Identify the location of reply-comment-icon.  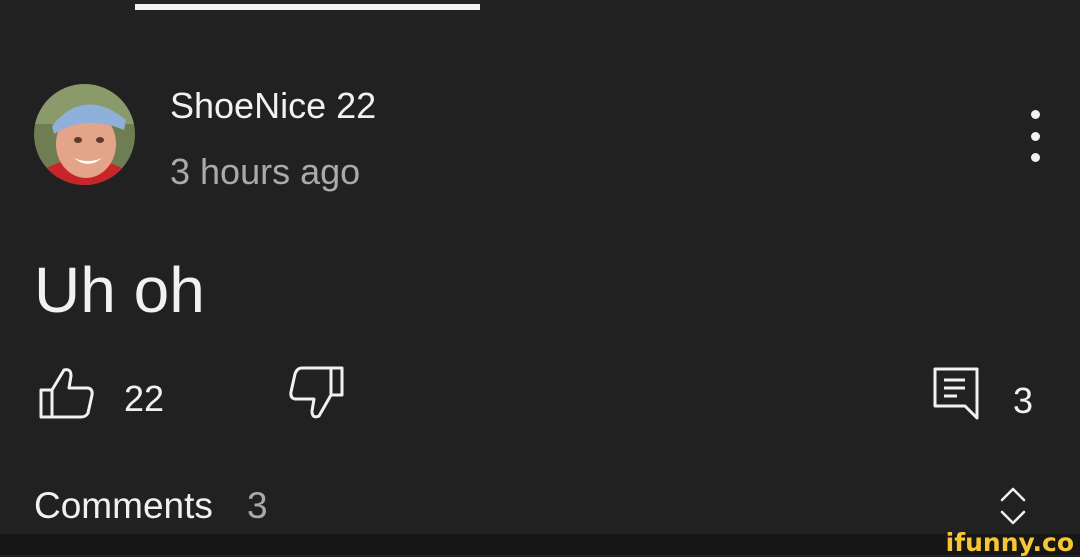
(956, 393).